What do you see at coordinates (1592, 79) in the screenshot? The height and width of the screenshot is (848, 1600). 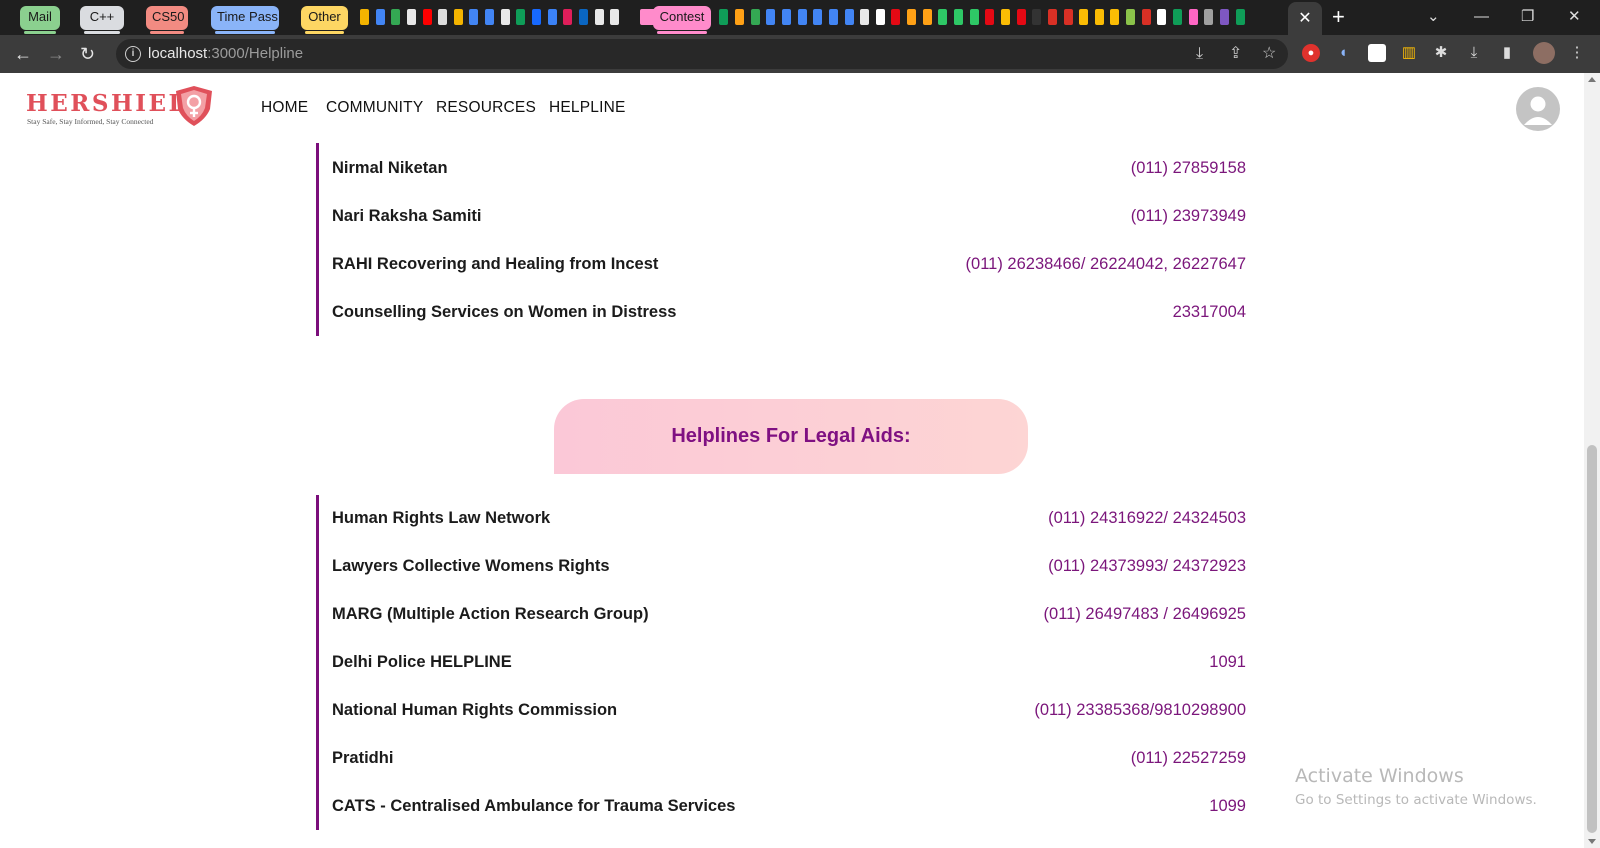 I see `scroll-up-arrow-icon` at bounding box center [1592, 79].